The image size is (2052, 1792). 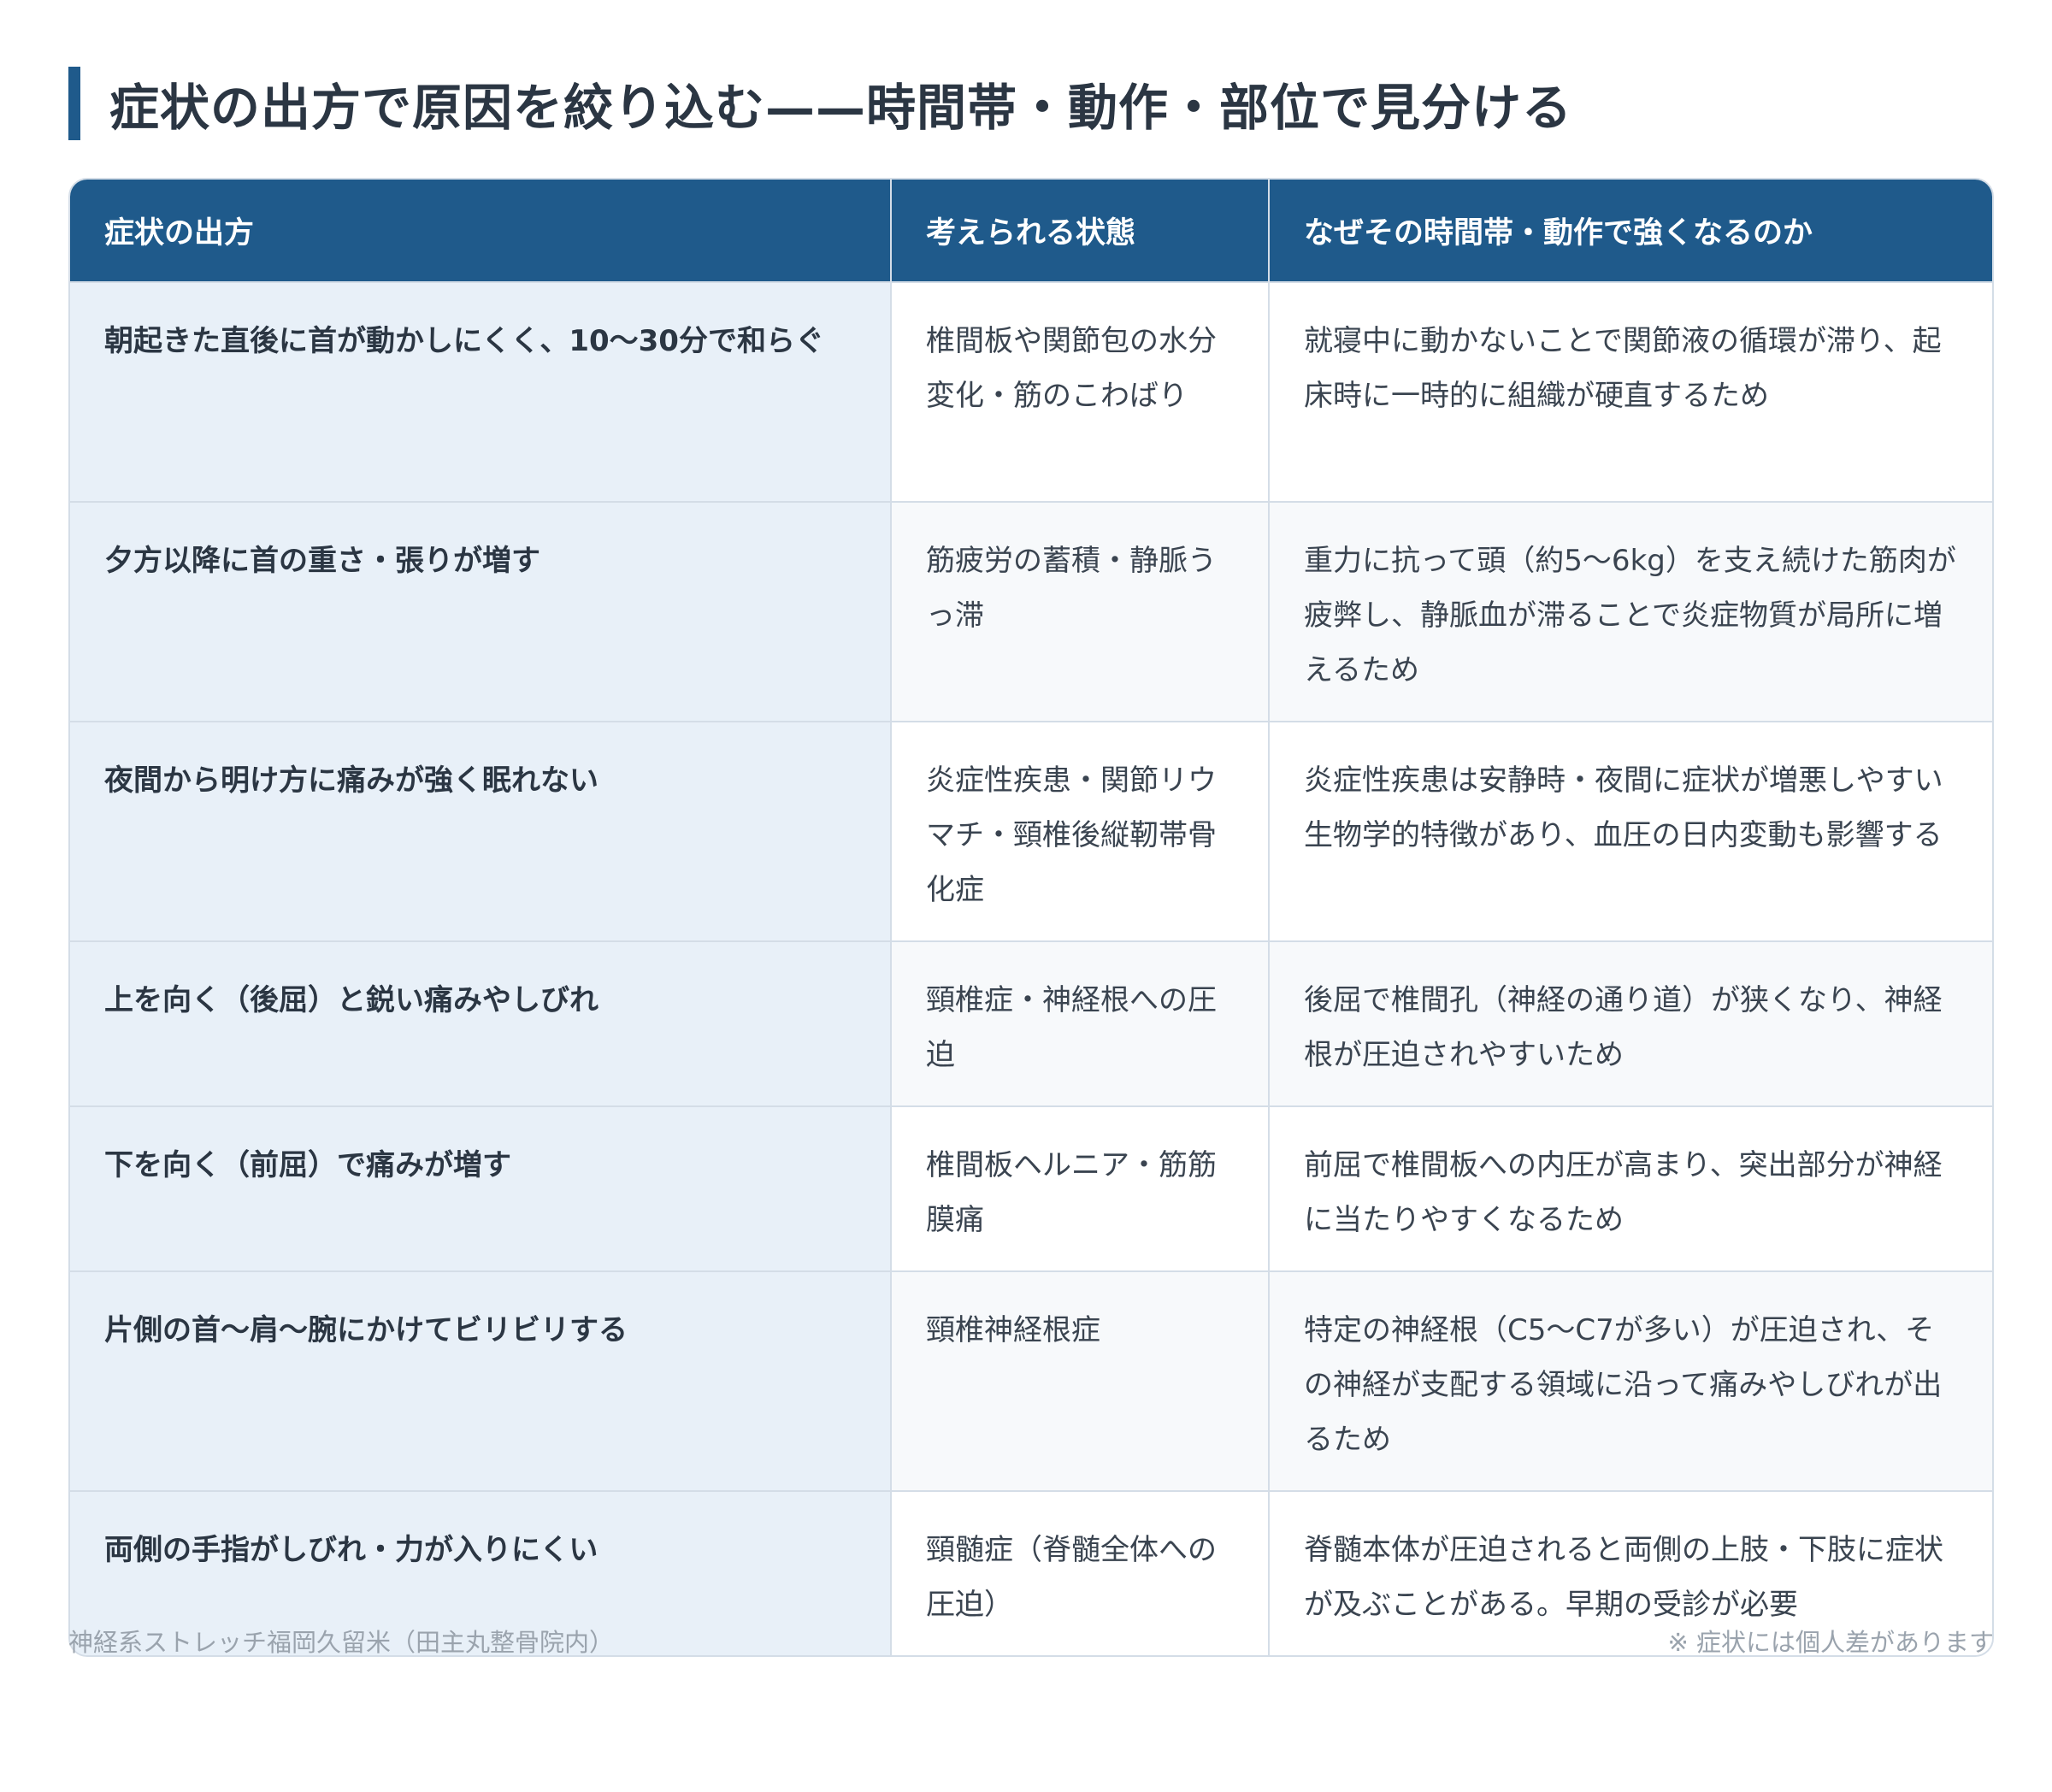 I want to click on title-accent-bar, so click(x=74, y=103).